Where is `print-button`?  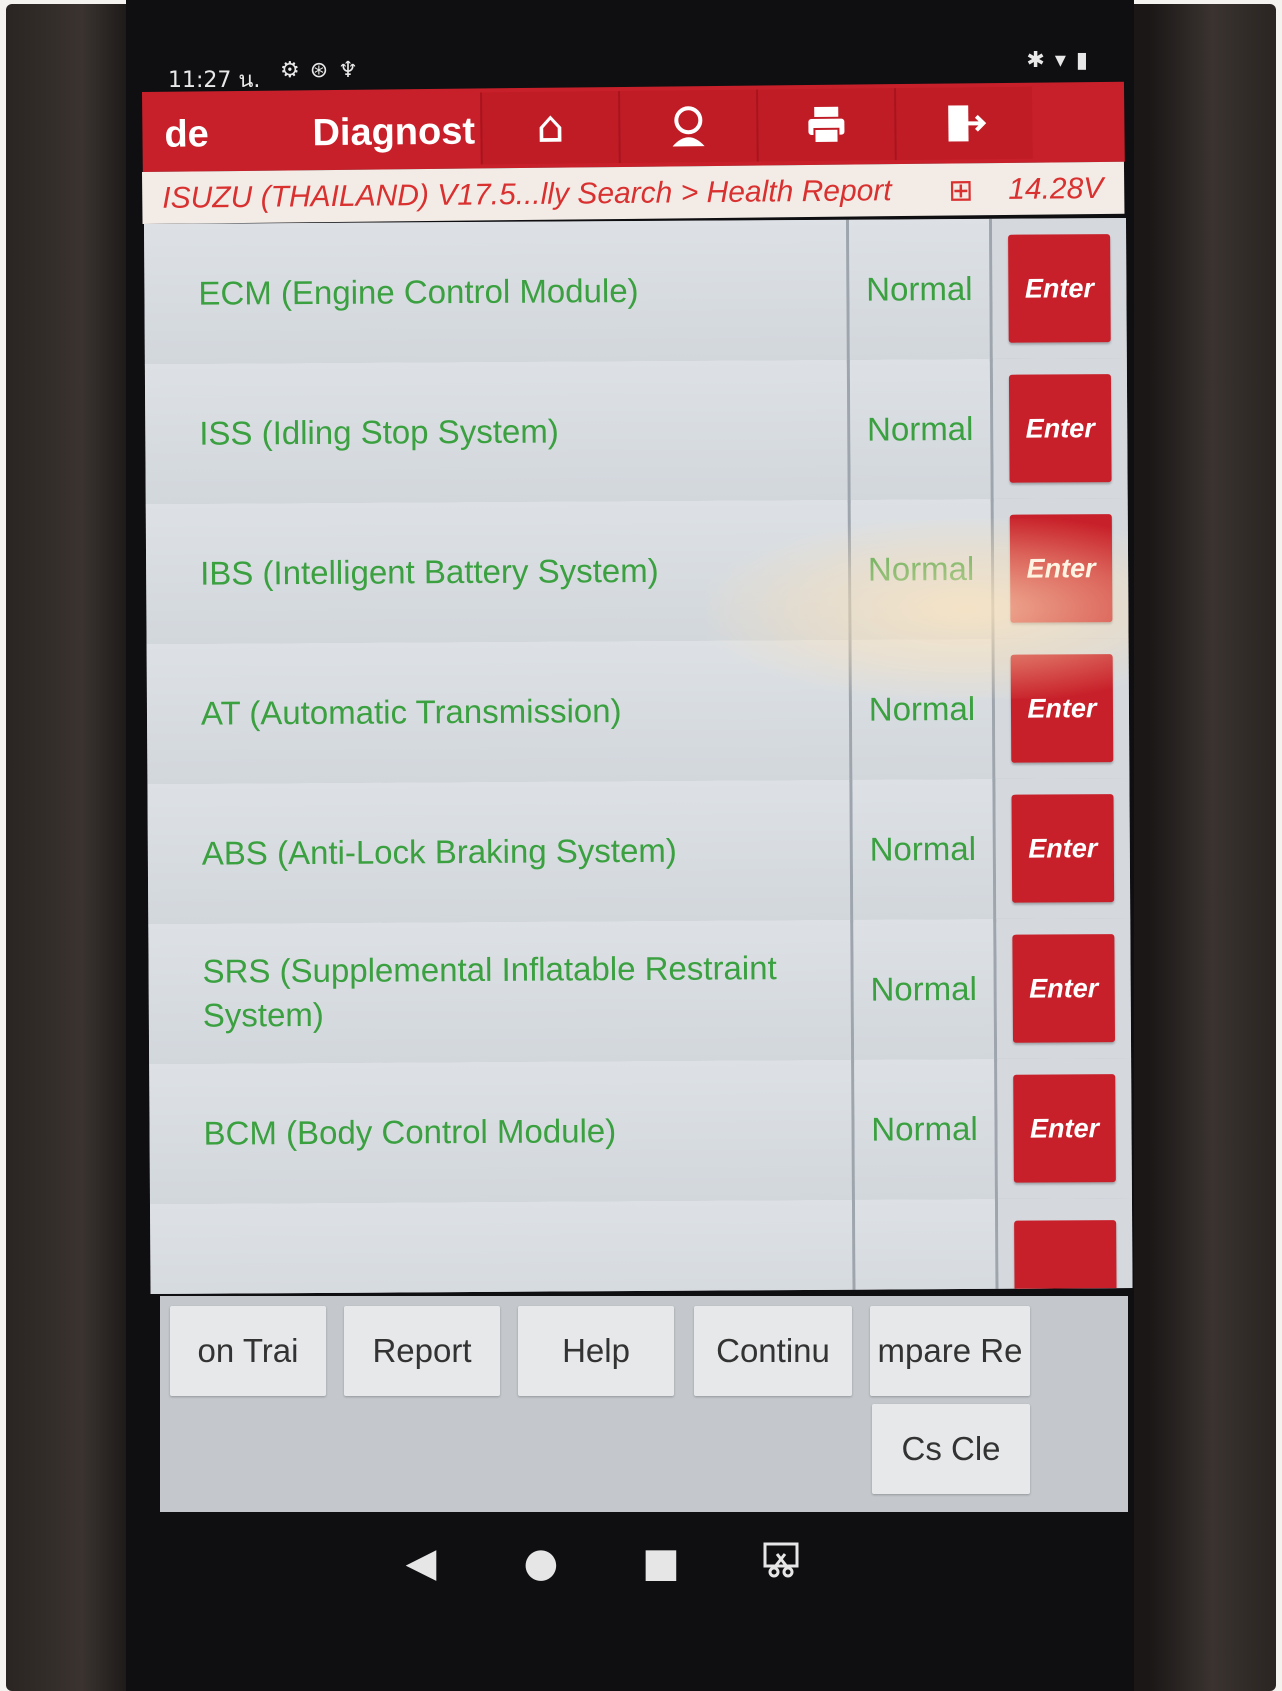 print-button is located at coordinates (825, 125).